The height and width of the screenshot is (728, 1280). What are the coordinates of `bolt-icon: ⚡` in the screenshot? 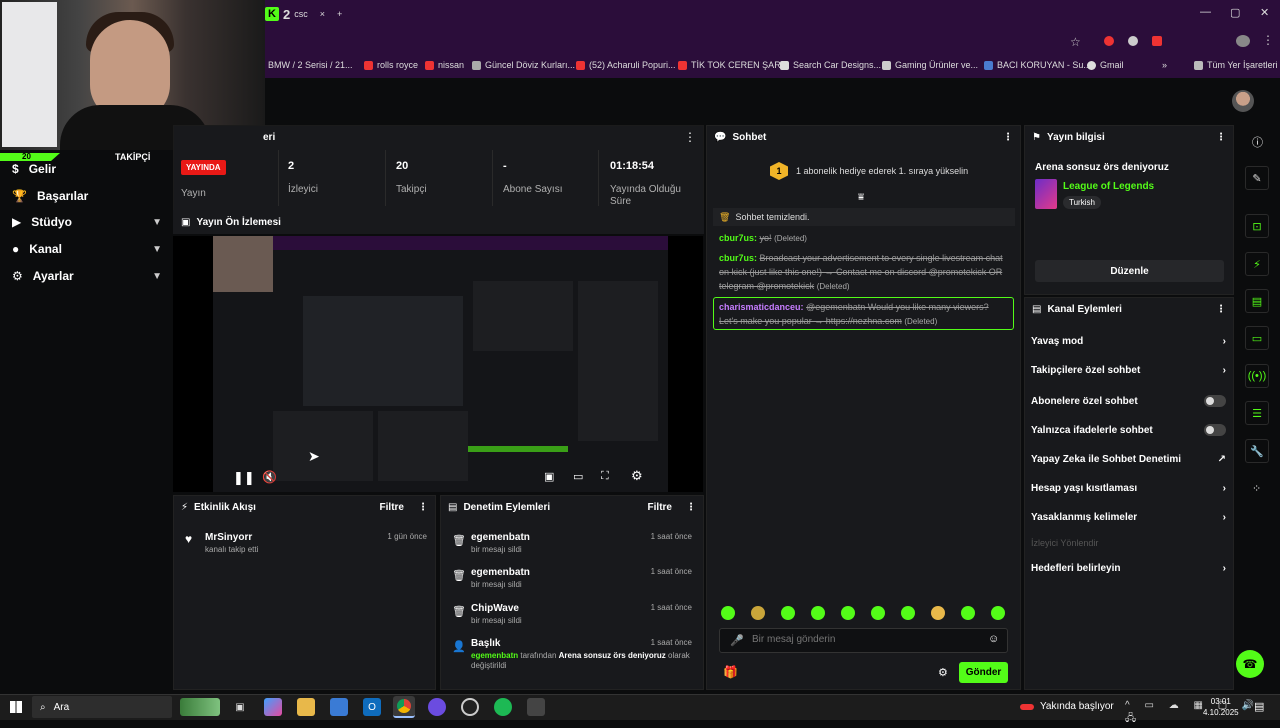 It's located at (1257, 264).